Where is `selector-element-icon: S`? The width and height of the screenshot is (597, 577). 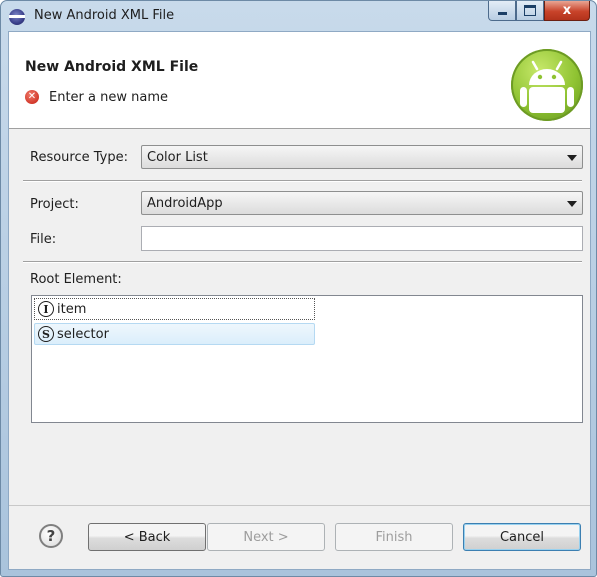
selector-element-icon: S is located at coordinates (46, 334).